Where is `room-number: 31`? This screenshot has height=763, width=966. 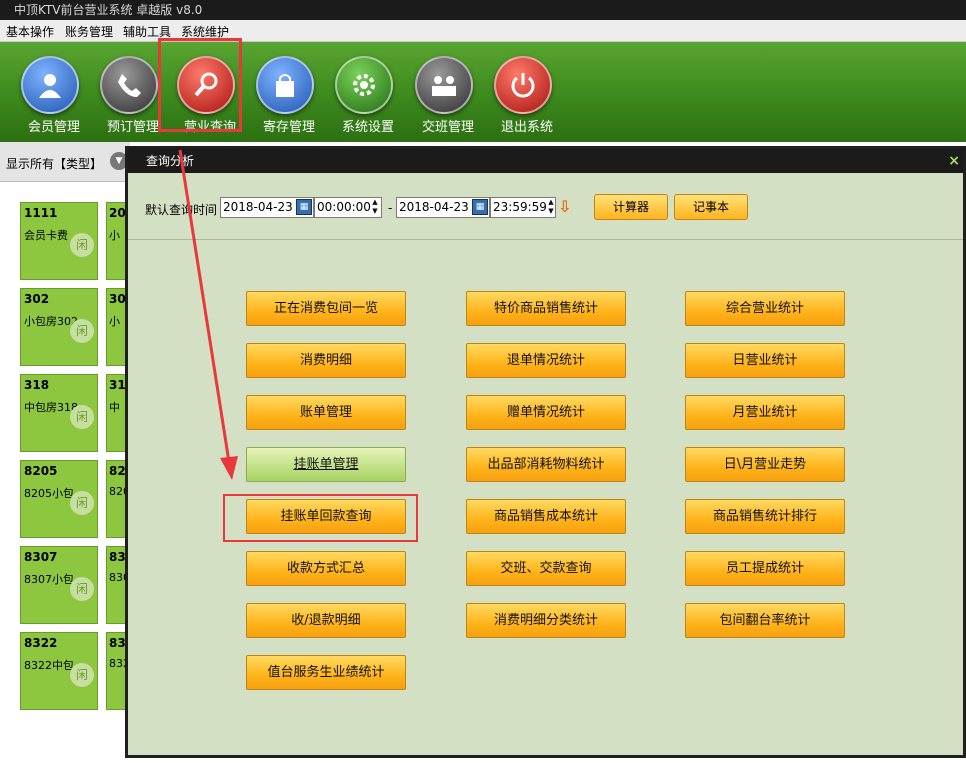
room-number: 31 is located at coordinates (117, 385).